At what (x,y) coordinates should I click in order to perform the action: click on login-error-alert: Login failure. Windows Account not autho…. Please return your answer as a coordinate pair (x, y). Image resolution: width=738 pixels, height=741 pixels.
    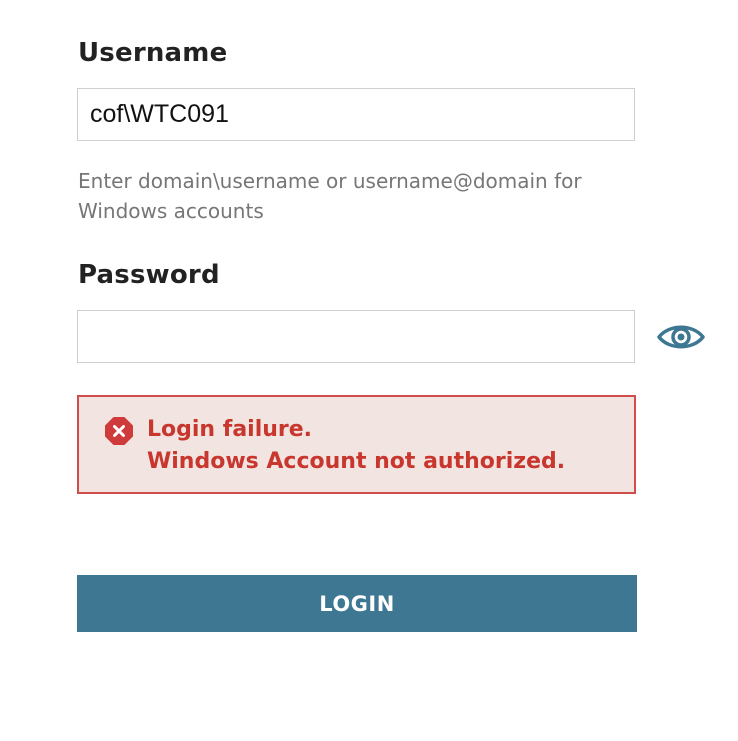
    Looking at the image, I should click on (356, 444).